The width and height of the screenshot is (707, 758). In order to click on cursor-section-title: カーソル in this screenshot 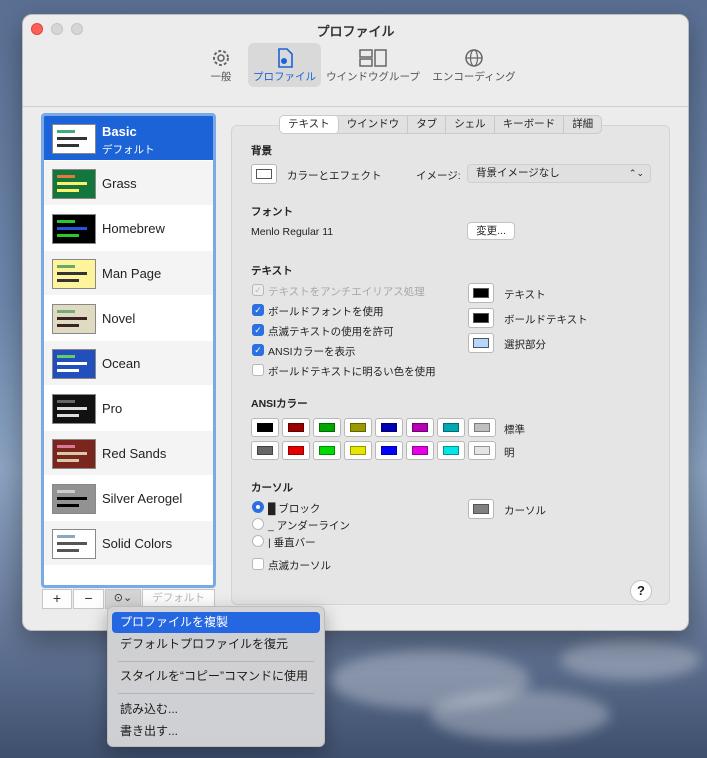, I will do `click(272, 488)`.